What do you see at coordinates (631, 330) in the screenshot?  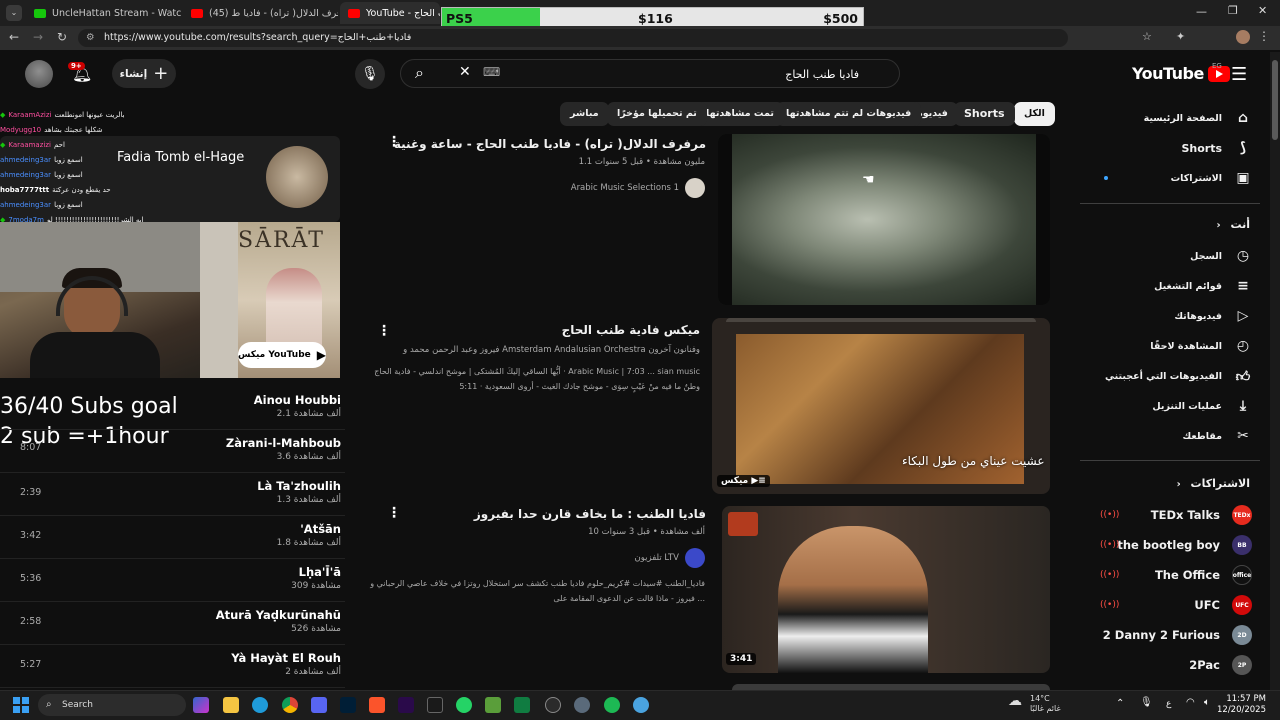 I see `video-title: ميكس فادية طنب الحاج` at bounding box center [631, 330].